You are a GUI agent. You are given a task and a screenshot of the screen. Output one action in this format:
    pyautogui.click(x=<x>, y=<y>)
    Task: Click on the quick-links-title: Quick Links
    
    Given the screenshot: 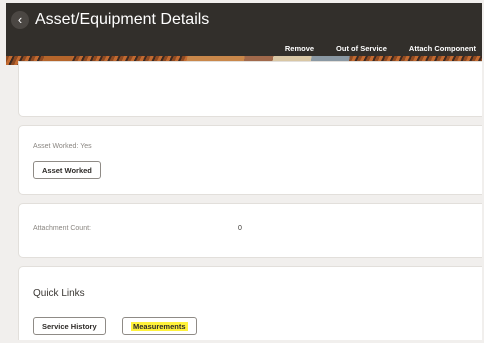 What is the action you would take?
    pyautogui.click(x=59, y=293)
    